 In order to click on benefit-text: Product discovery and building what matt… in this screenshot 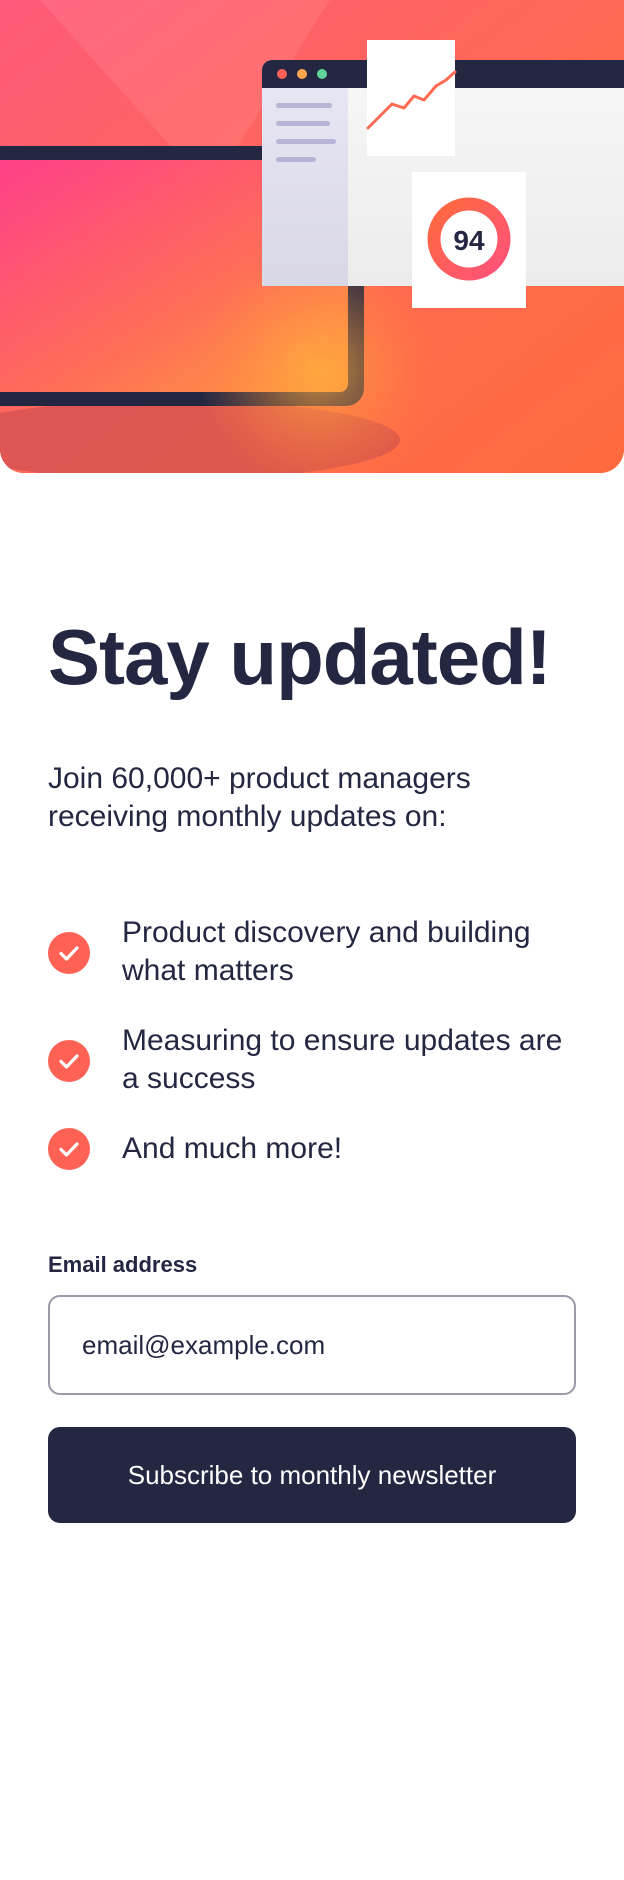, I will do `click(326, 951)`.